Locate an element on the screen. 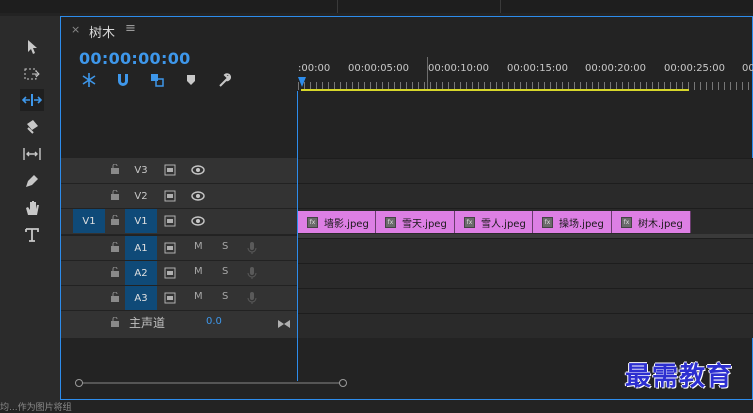  clip-name: 操场.jpeg is located at coordinates (581, 224).